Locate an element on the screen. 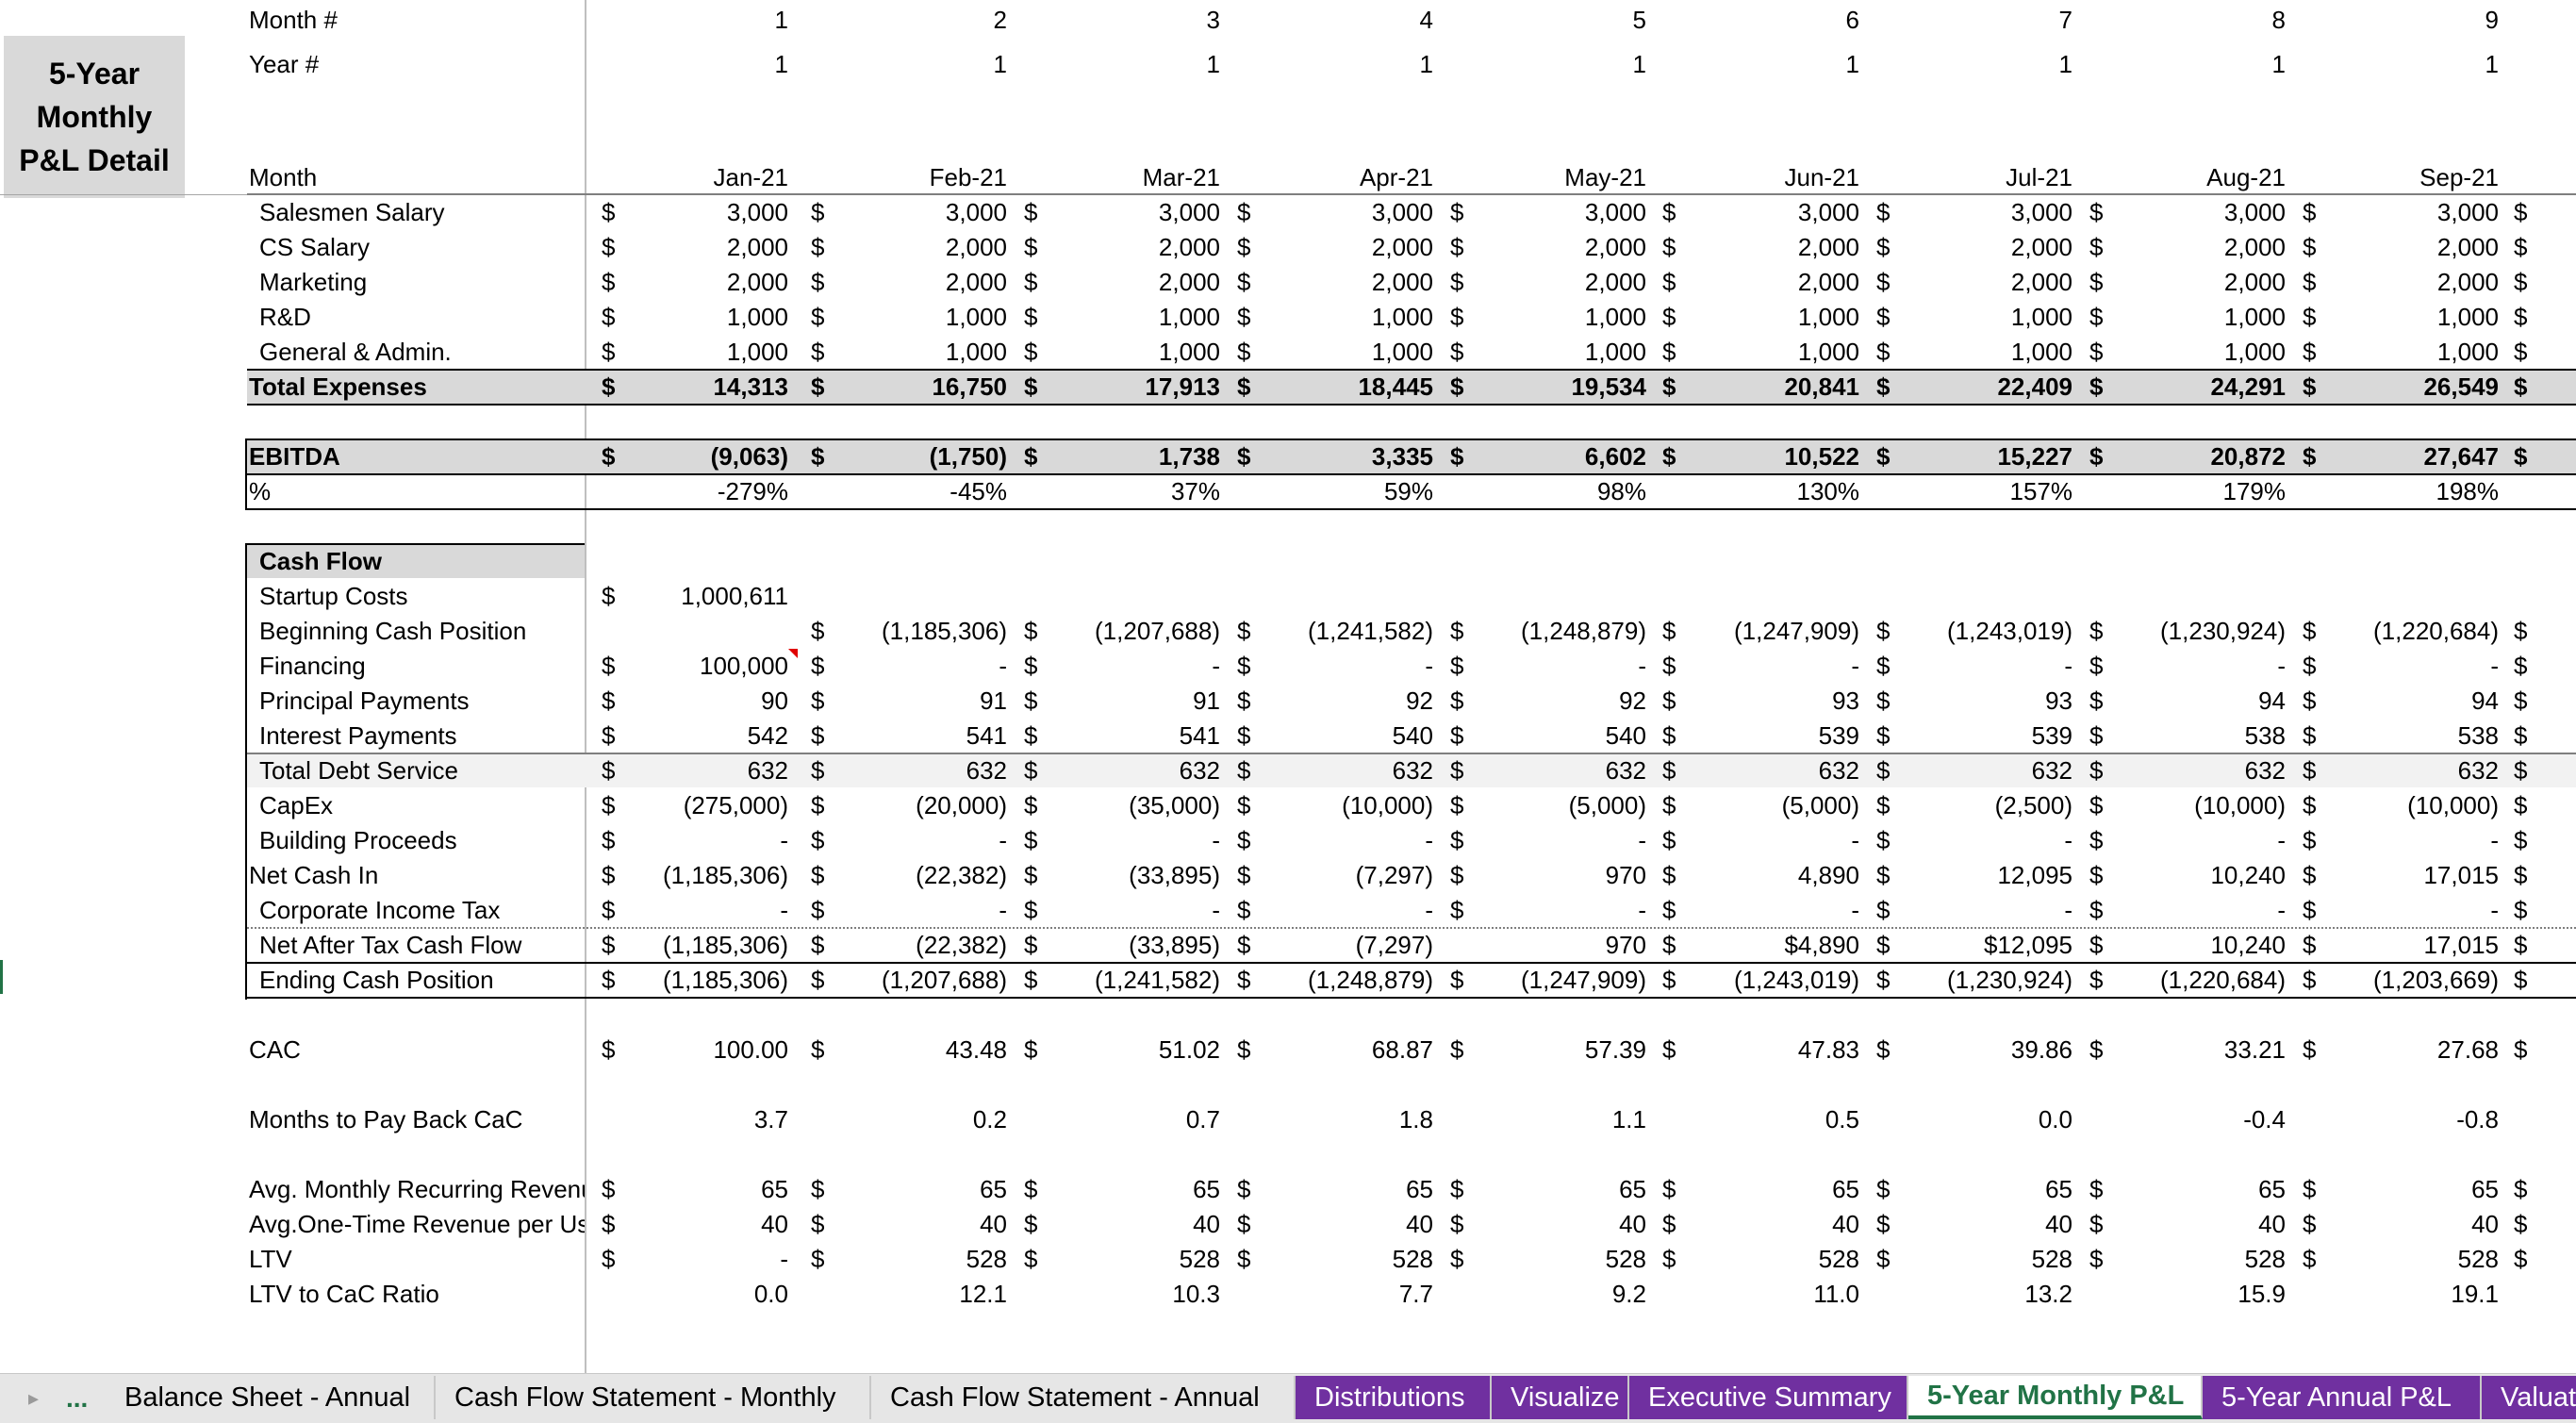 The width and height of the screenshot is (2576, 1423). startup-costs-row-value: 1,000,611 is located at coordinates (694, 596).